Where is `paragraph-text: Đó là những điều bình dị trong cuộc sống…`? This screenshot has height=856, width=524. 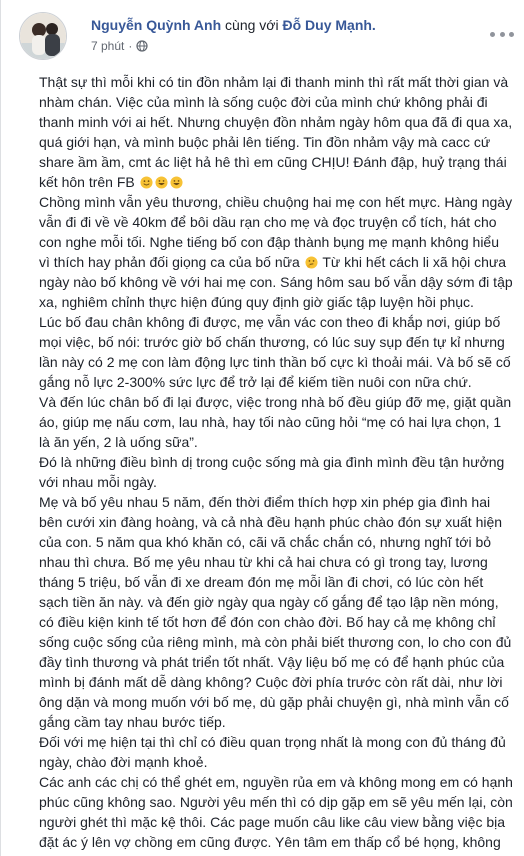 paragraph-text: Đó là những điều bình dị trong cuộc sống… is located at coordinates (272, 472).